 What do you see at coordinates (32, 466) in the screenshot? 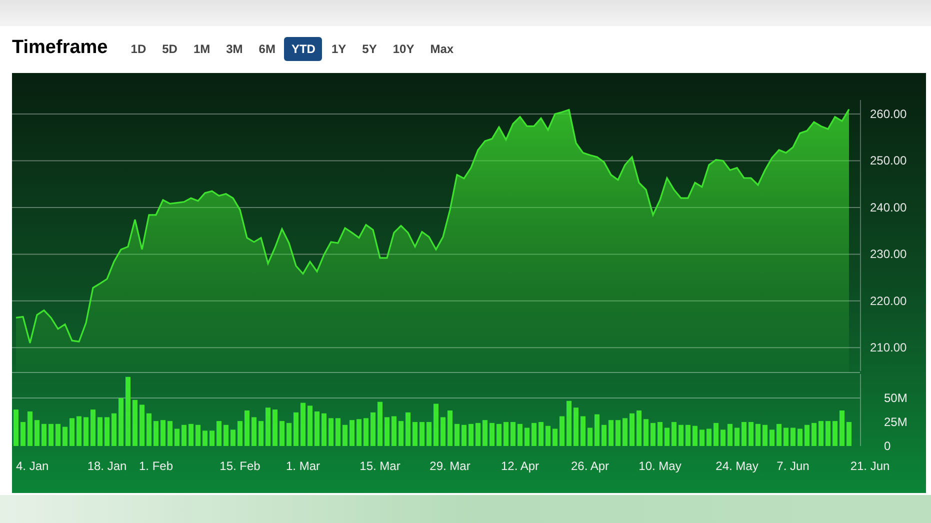
I see `axis-label: 4. Jan` at bounding box center [32, 466].